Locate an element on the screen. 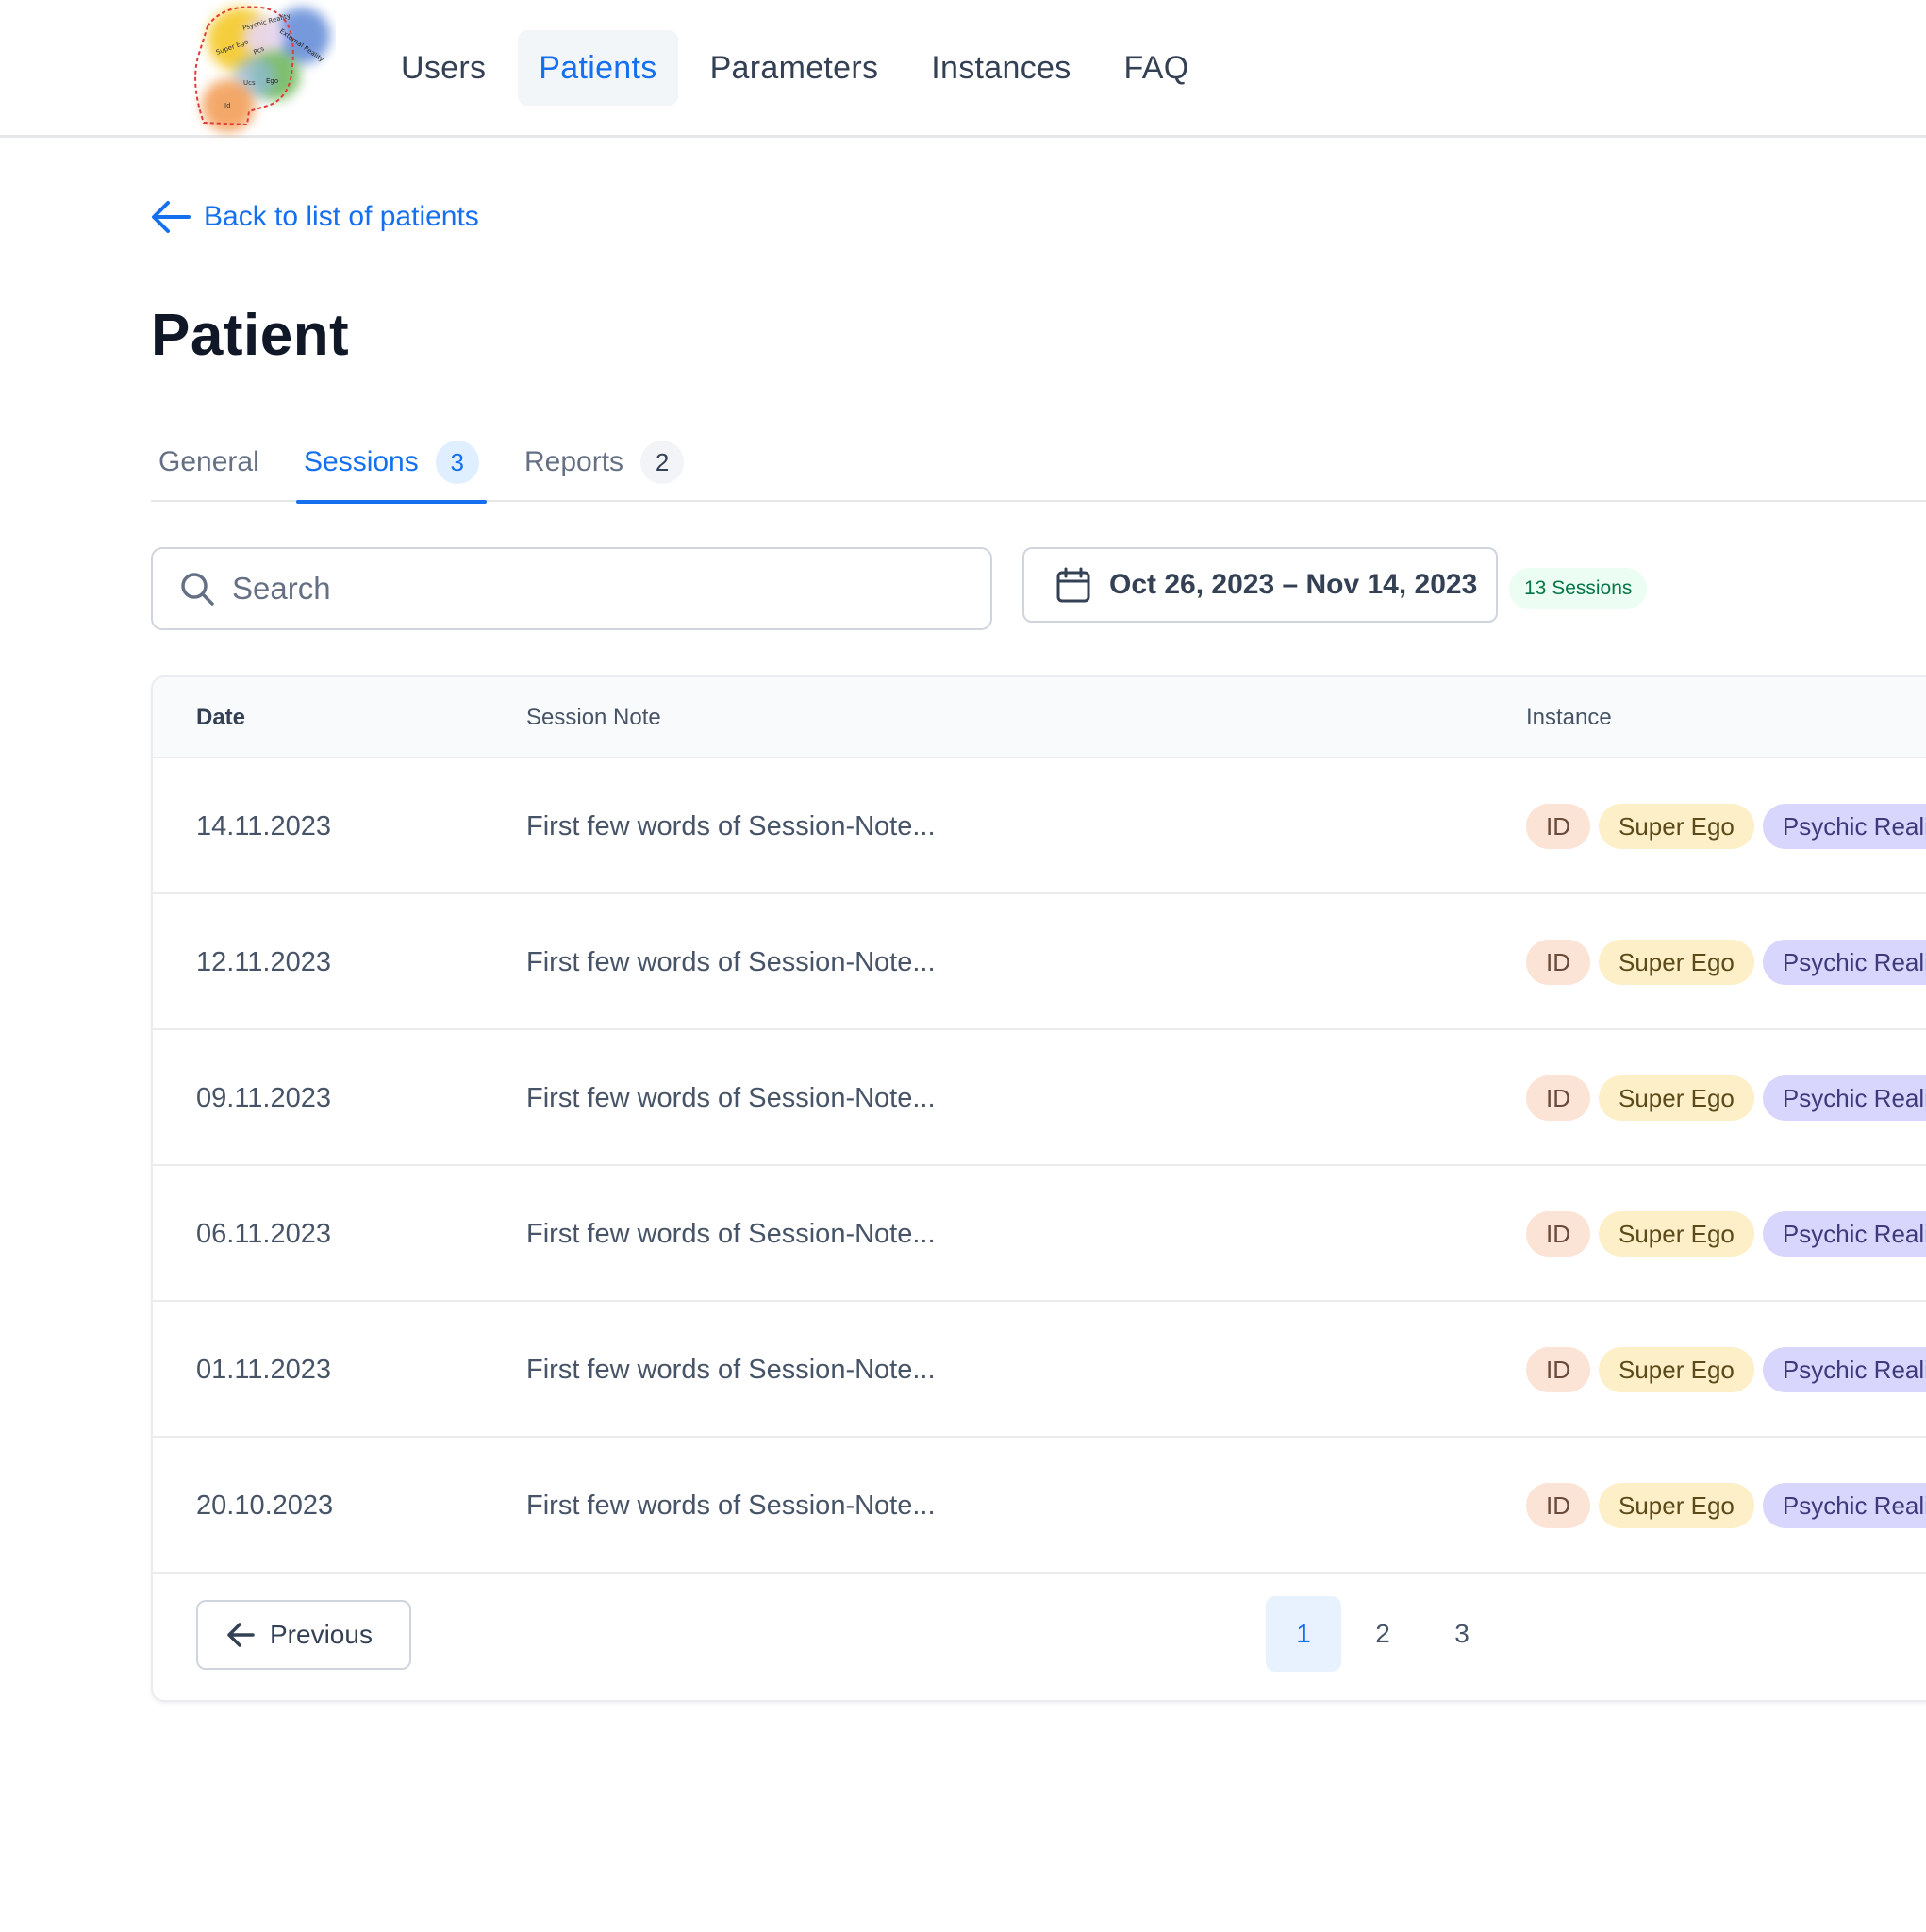  back-to-patients-link: Back to list of patients is located at coordinates (315, 217).